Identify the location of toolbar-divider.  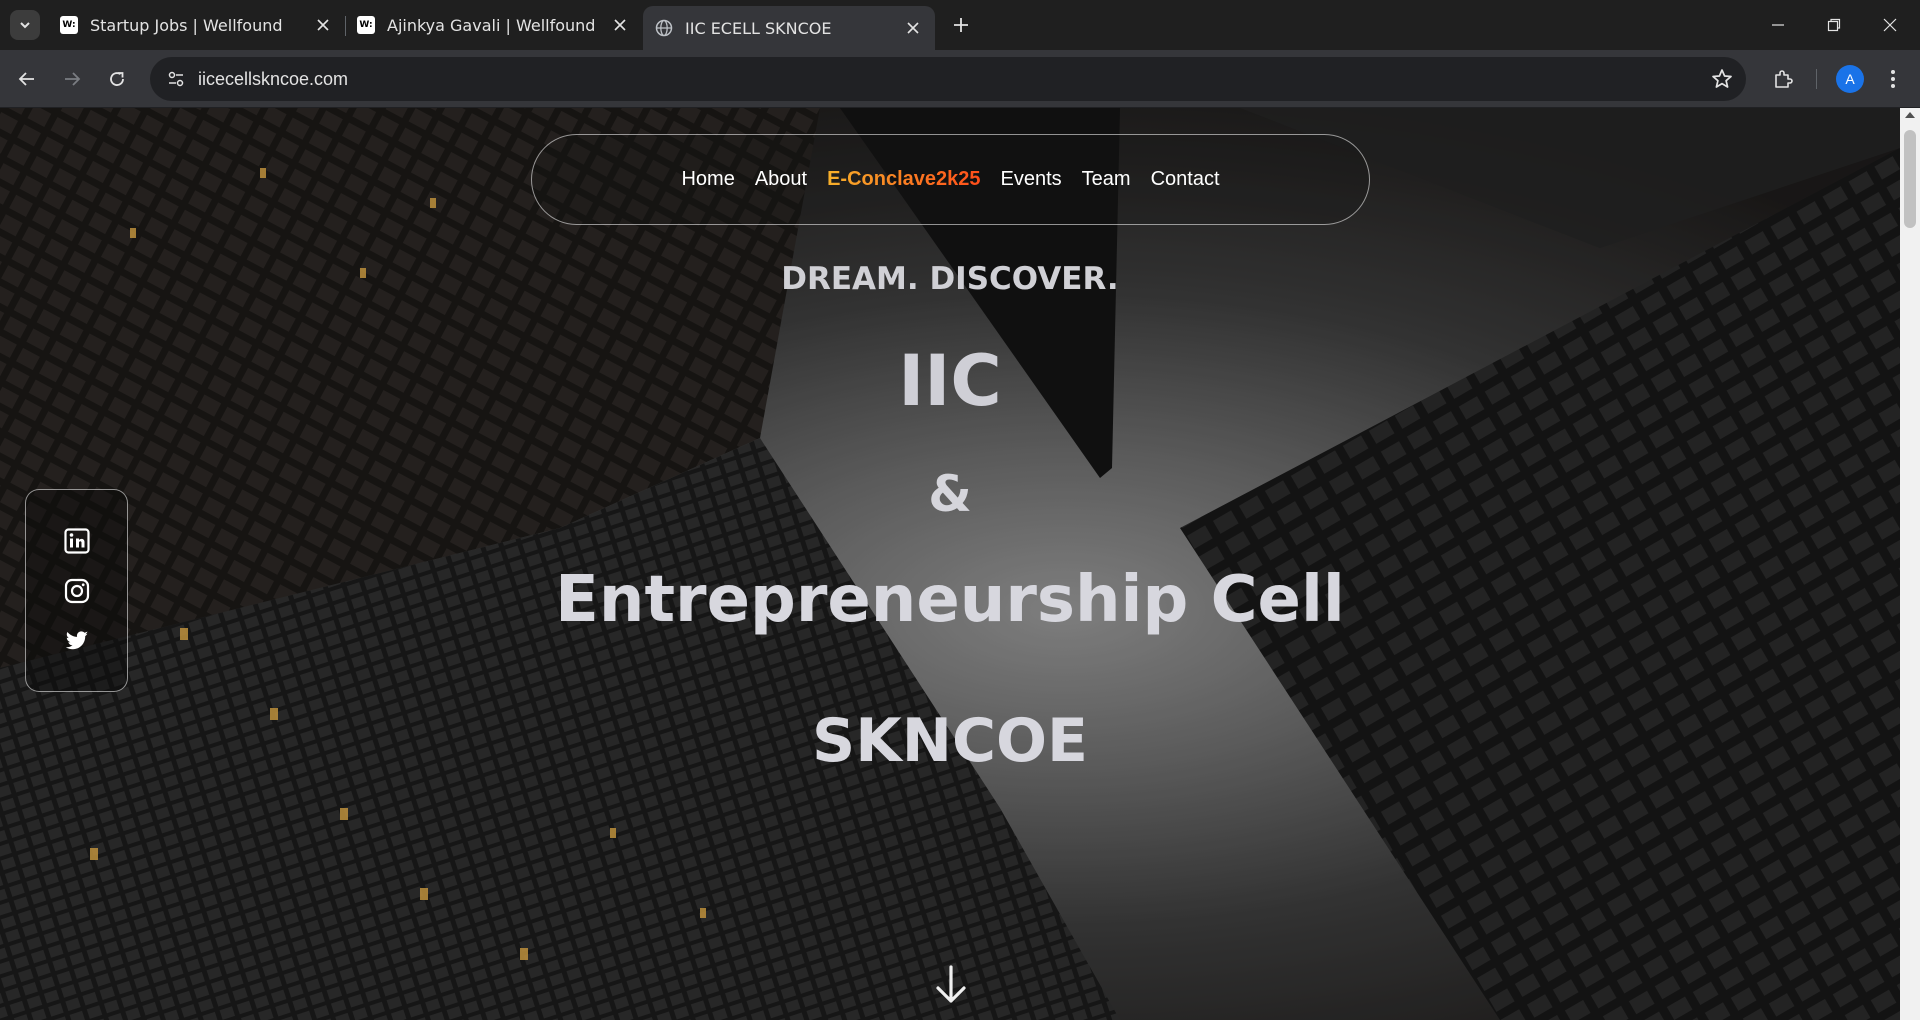
(1816, 79).